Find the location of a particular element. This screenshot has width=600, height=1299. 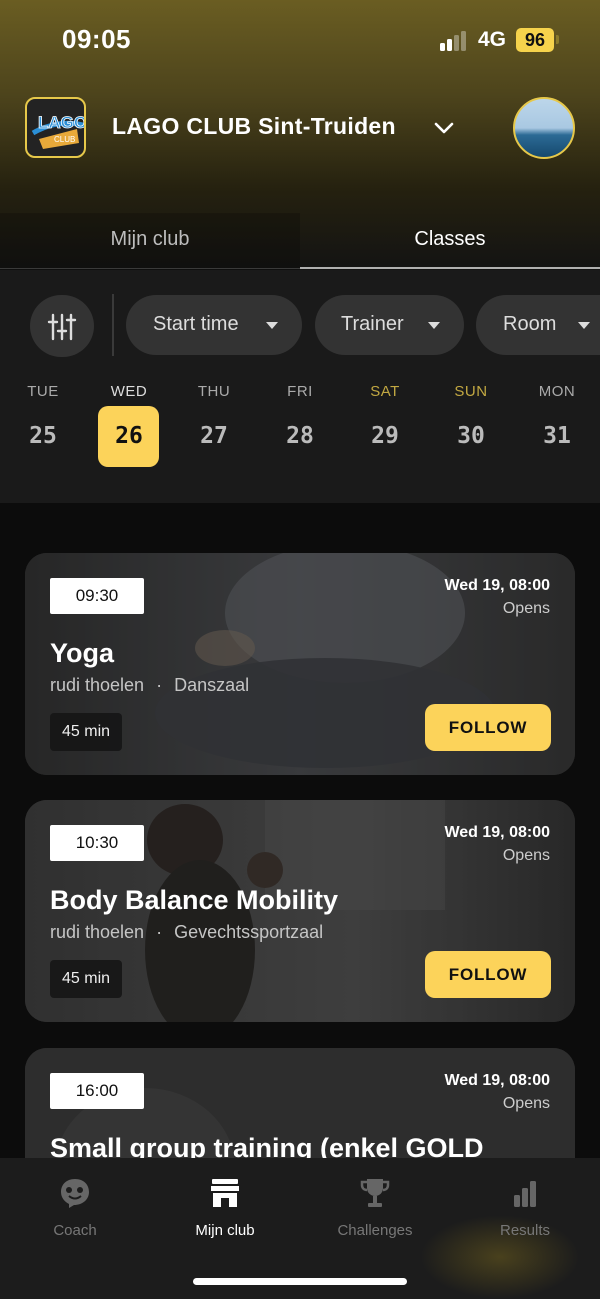

tab-bar: Mijn club Classes is located at coordinates (300, 241).